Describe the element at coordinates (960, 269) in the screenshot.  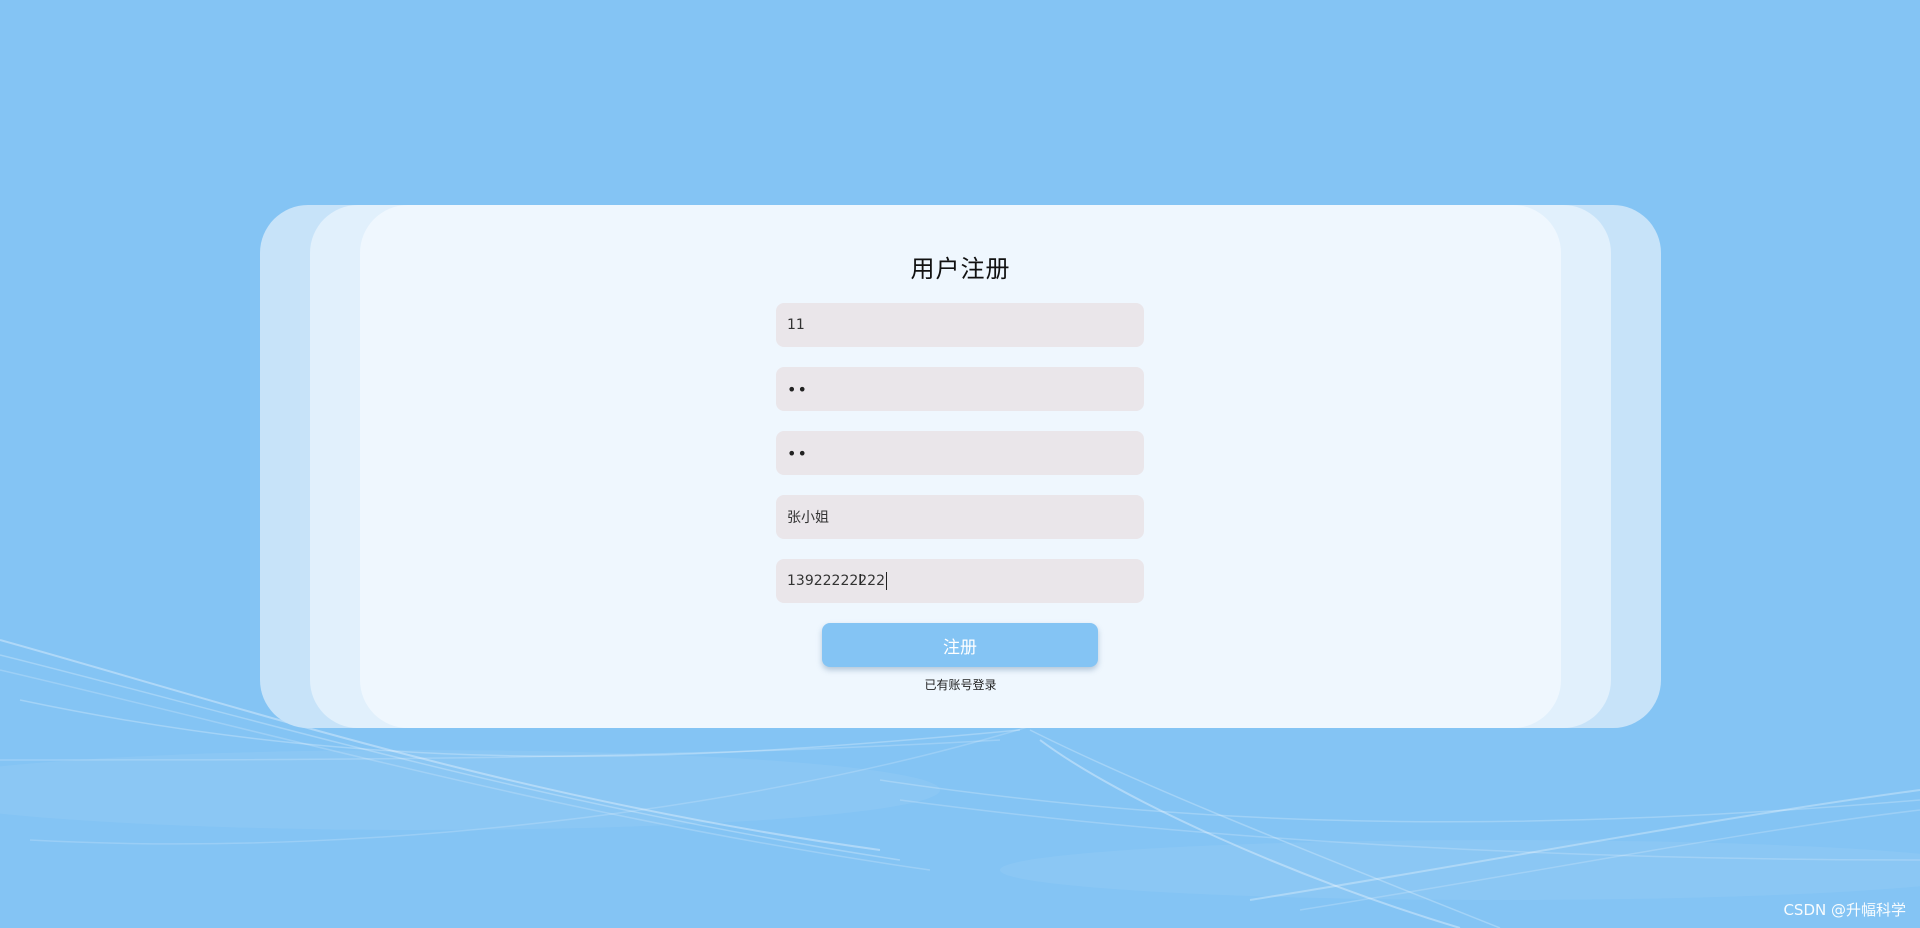
I see `page-title: 用户注册` at that location.